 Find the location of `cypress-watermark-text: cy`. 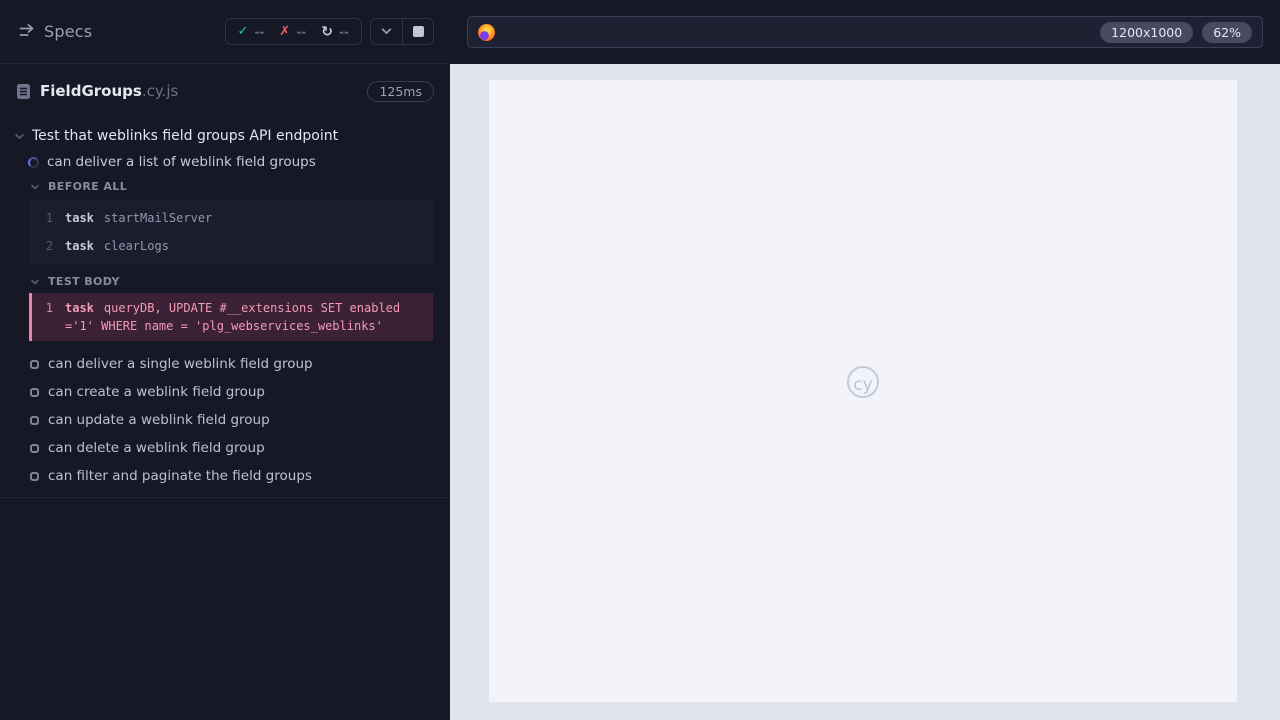

cypress-watermark-text: cy is located at coordinates (863, 384).